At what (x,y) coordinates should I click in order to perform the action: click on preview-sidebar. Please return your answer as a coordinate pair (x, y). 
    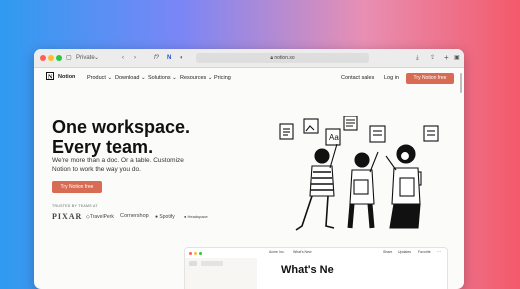
    Looking at the image, I should click on (221, 273).